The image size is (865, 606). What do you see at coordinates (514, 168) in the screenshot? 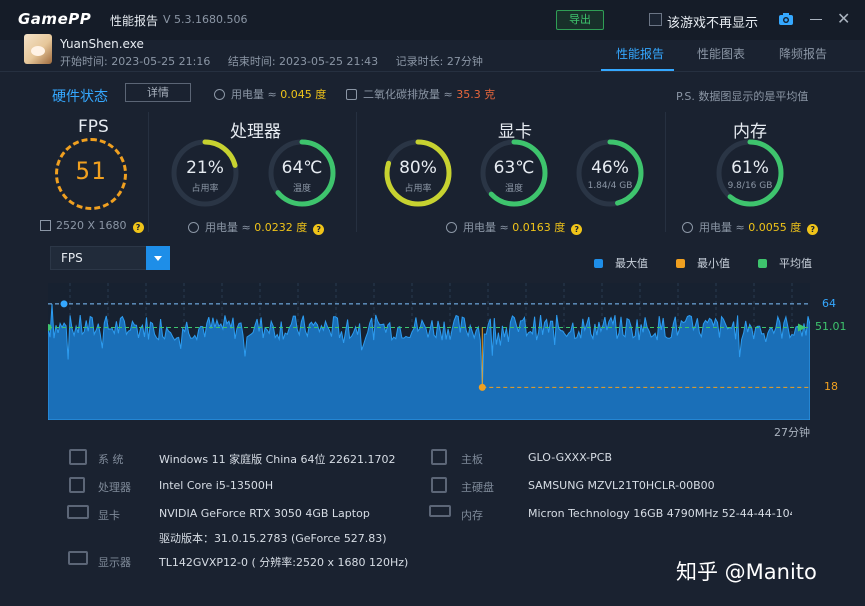
I see `gpu-temp-value: 63℃` at bounding box center [514, 168].